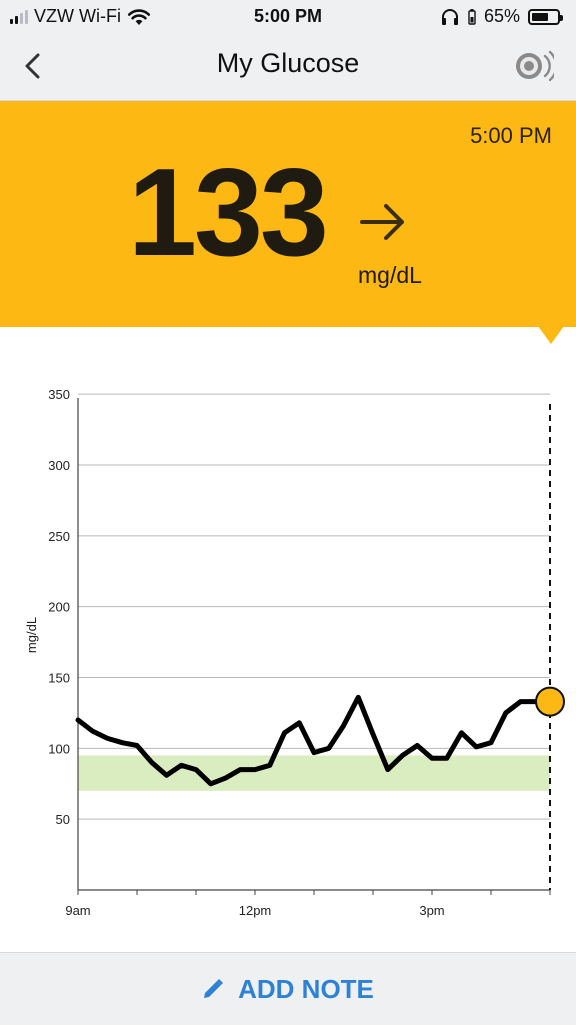 Image resolution: width=576 pixels, height=1025 pixels. Describe the element at coordinates (31, 635) in the screenshot. I see `y-axis-label: mg/dL` at that location.